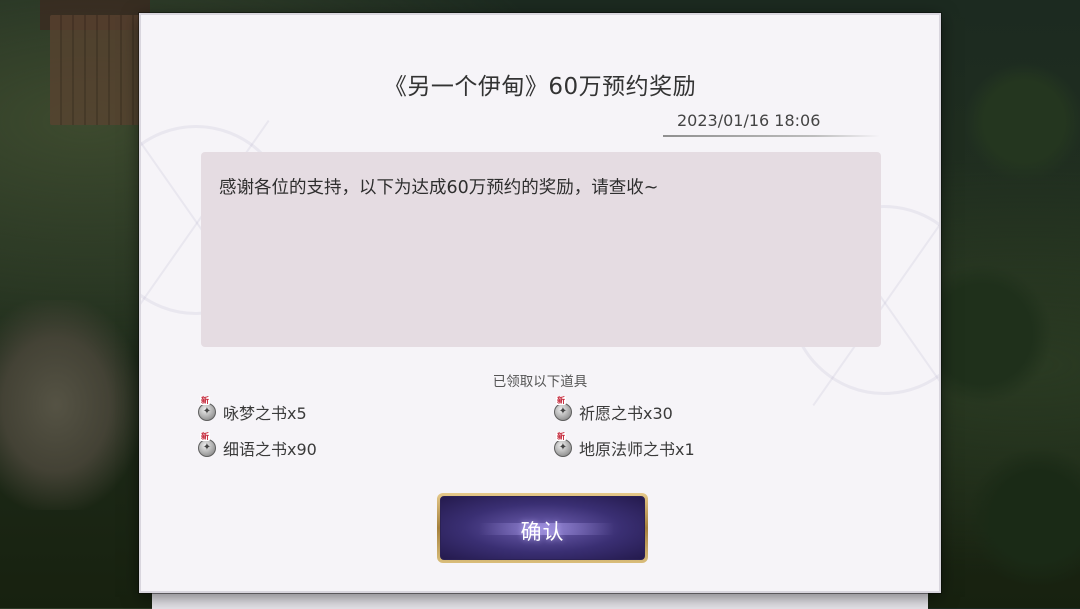  I want to click on reward-item: 新 ✦ 地原法师之书x1, so click(624, 446).